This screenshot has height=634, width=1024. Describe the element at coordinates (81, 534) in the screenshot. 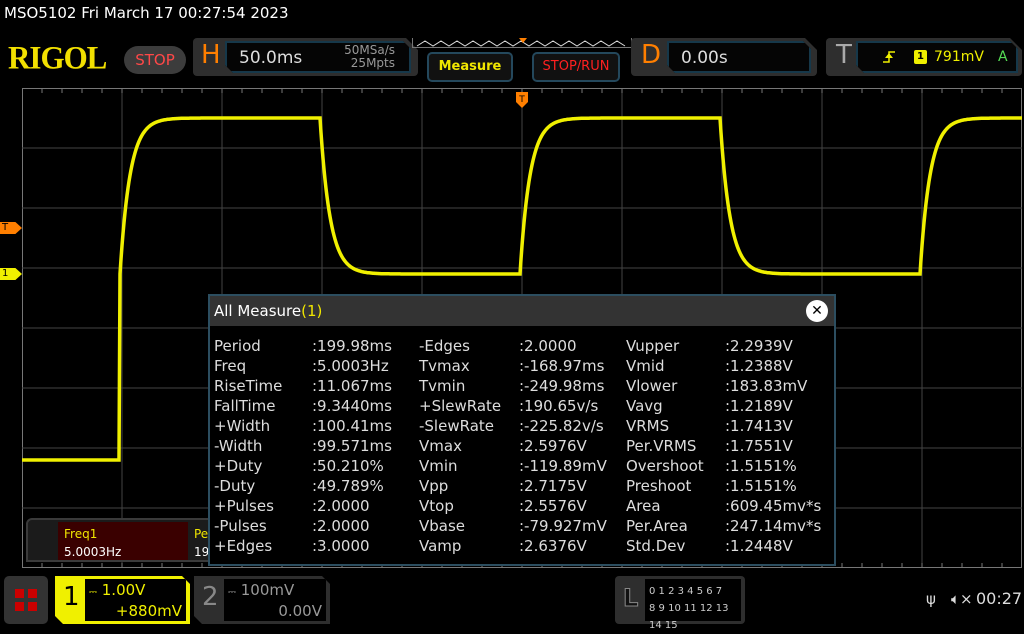

I see `result-name: Freq1` at that location.